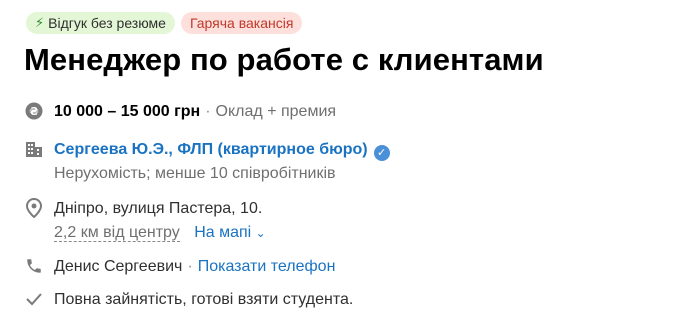 This screenshot has height=330, width=675. I want to click on building-icon, so click(34, 149).